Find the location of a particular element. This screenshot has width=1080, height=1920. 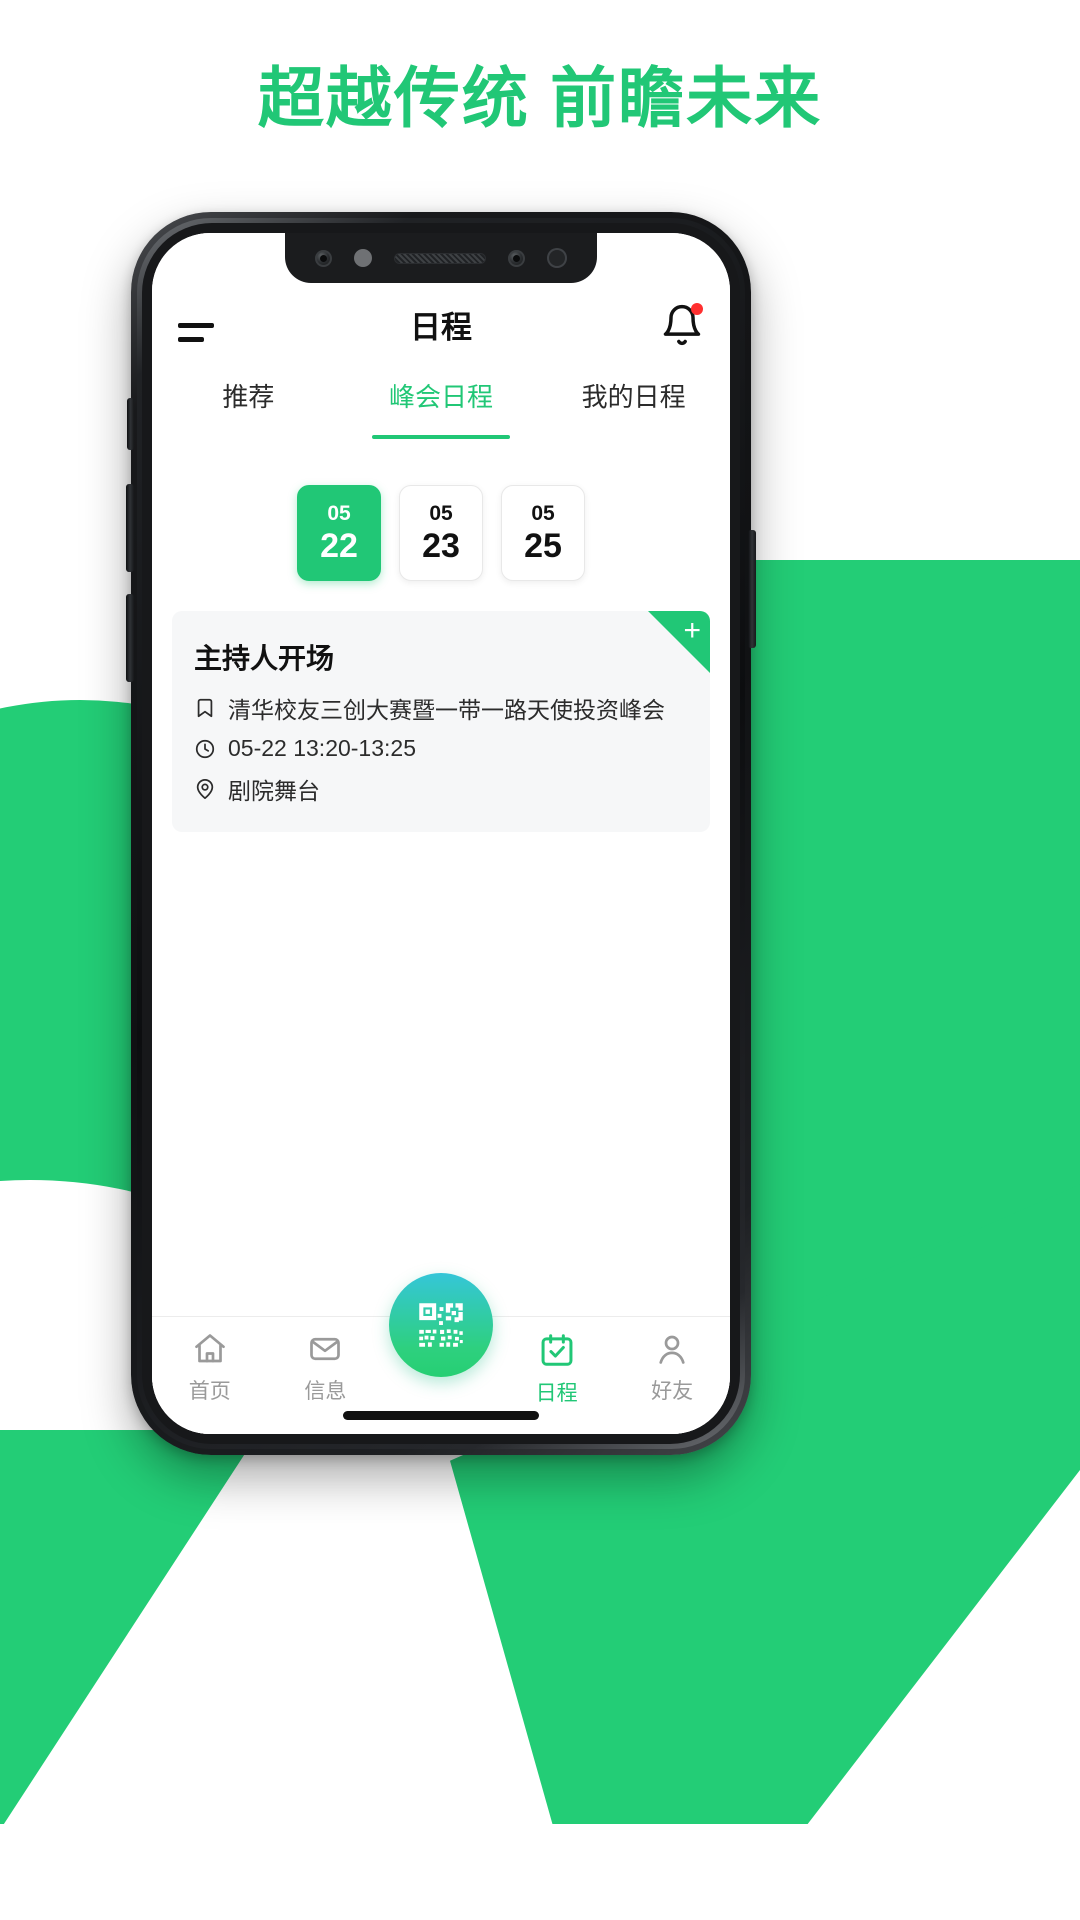

nav-item-home: 首页 is located at coordinates (210, 1361).